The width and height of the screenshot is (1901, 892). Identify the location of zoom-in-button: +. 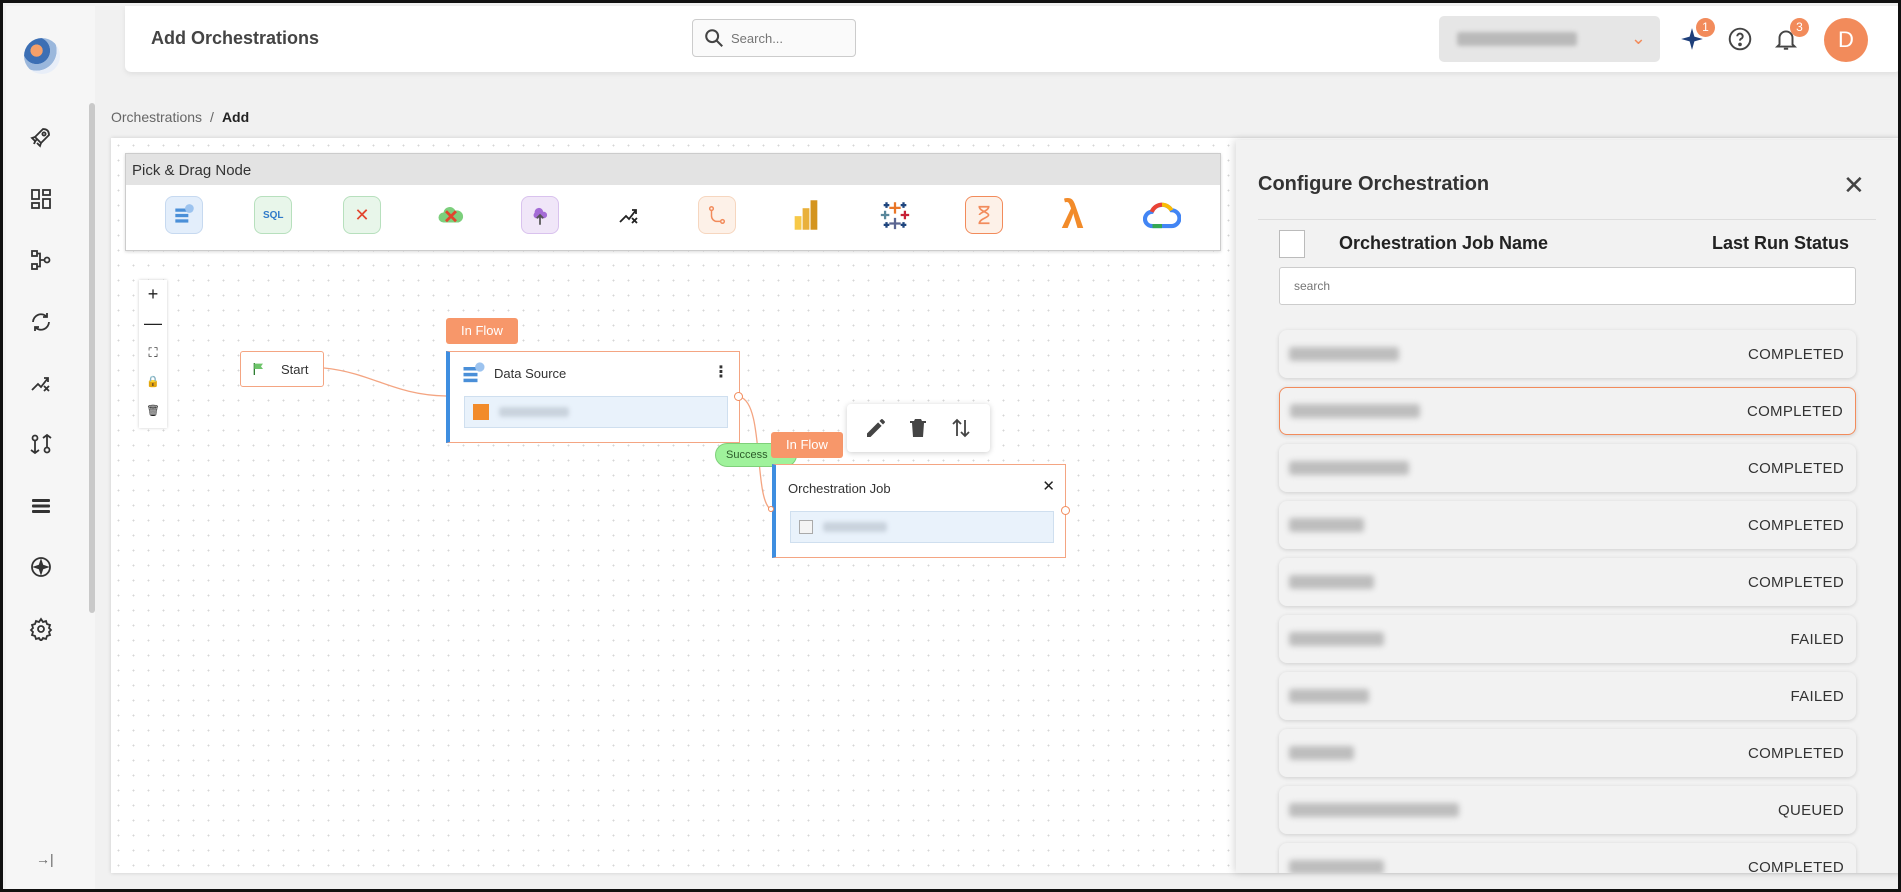
(153, 294).